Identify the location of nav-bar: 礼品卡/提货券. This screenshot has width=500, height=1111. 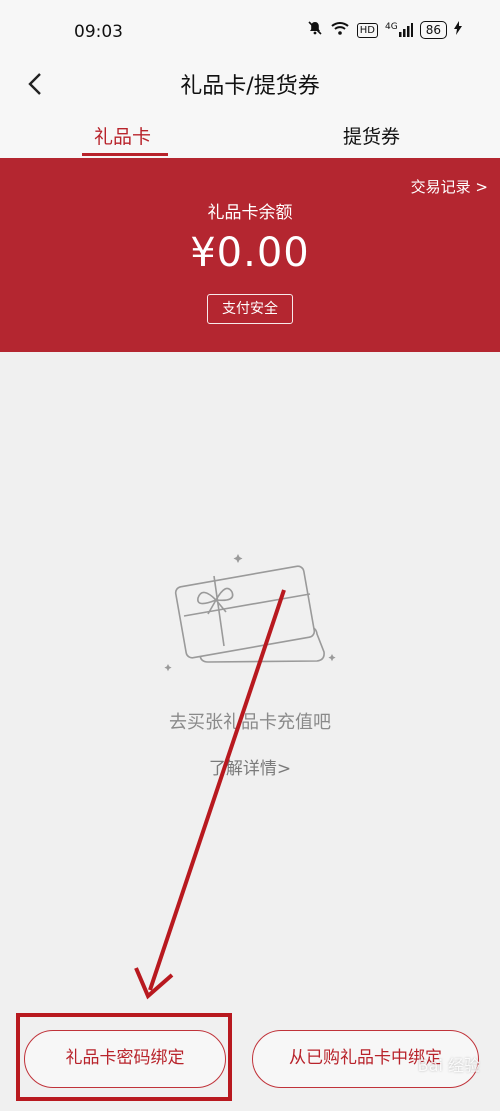
(250, 84).